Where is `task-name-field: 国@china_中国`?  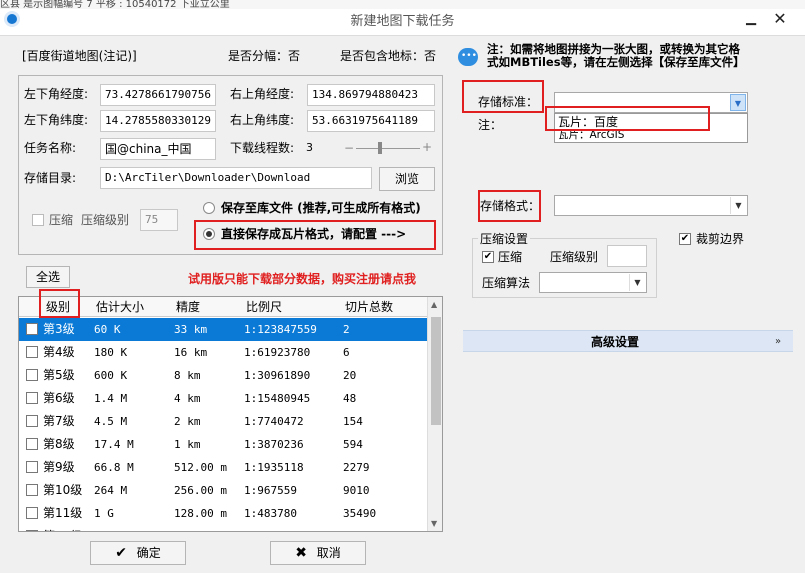
task-name-field: 国@china_中国 is located at coordinates (158, 149).